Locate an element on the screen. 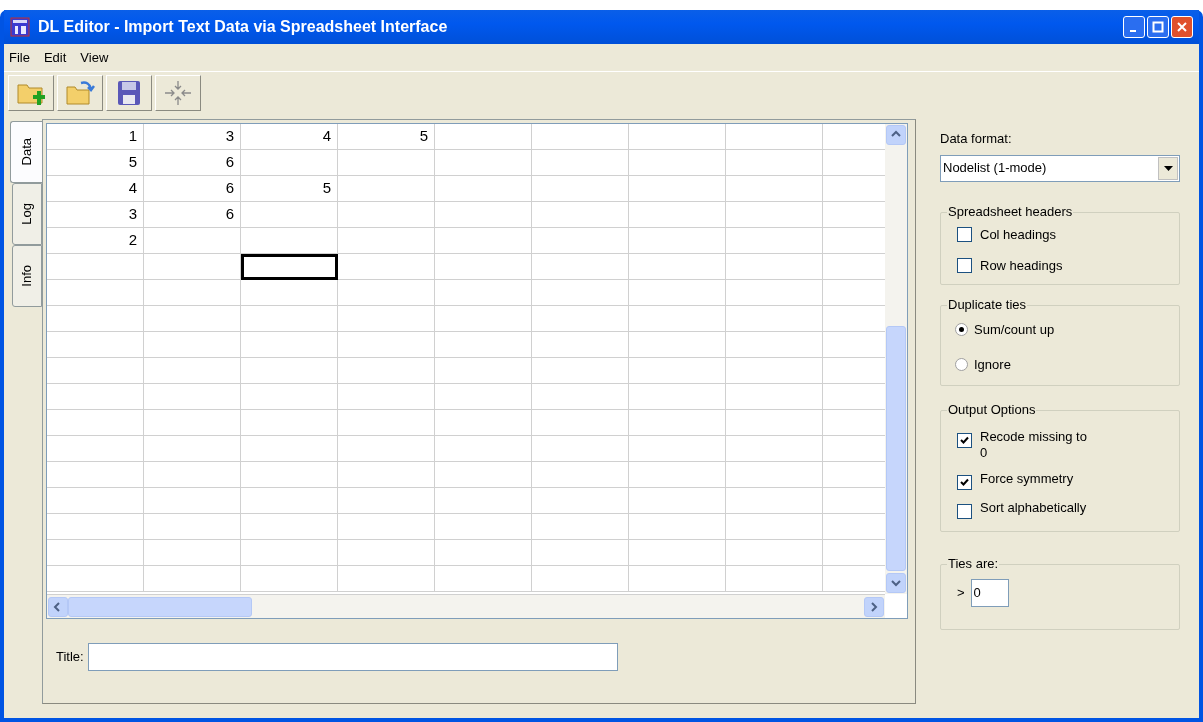 The height and width of the screenshot is (722, 1203). option-label: Force symmetry is located at coordinates (1027, 478).